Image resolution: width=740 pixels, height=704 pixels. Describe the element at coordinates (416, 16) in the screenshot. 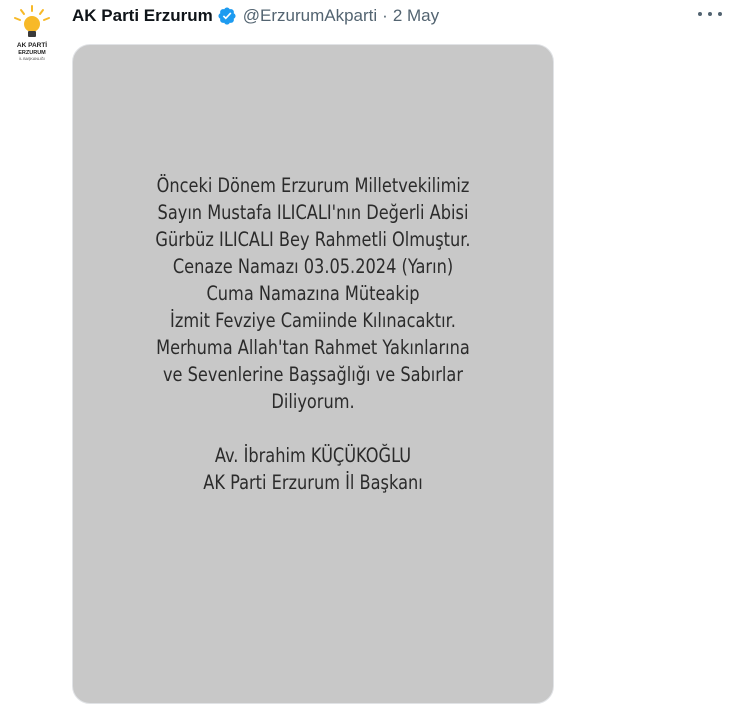

I see `tweet-date: 2 May` at that location.